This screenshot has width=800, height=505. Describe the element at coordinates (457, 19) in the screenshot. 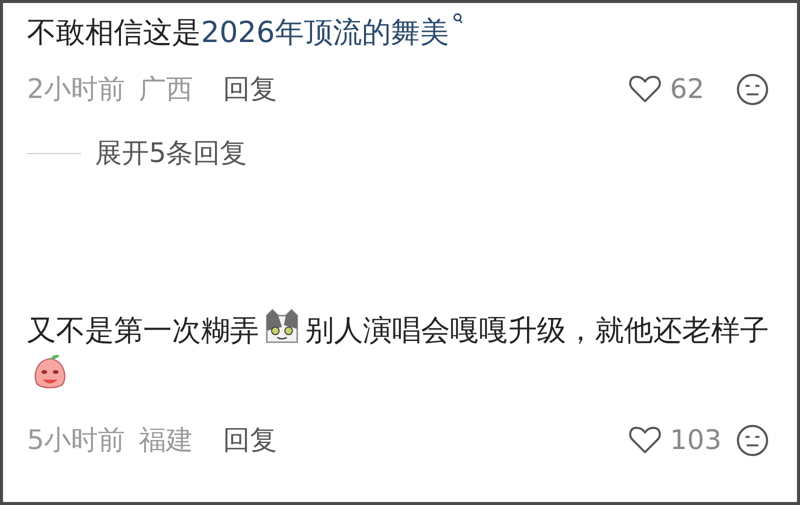

I see `search-icon` at that location.